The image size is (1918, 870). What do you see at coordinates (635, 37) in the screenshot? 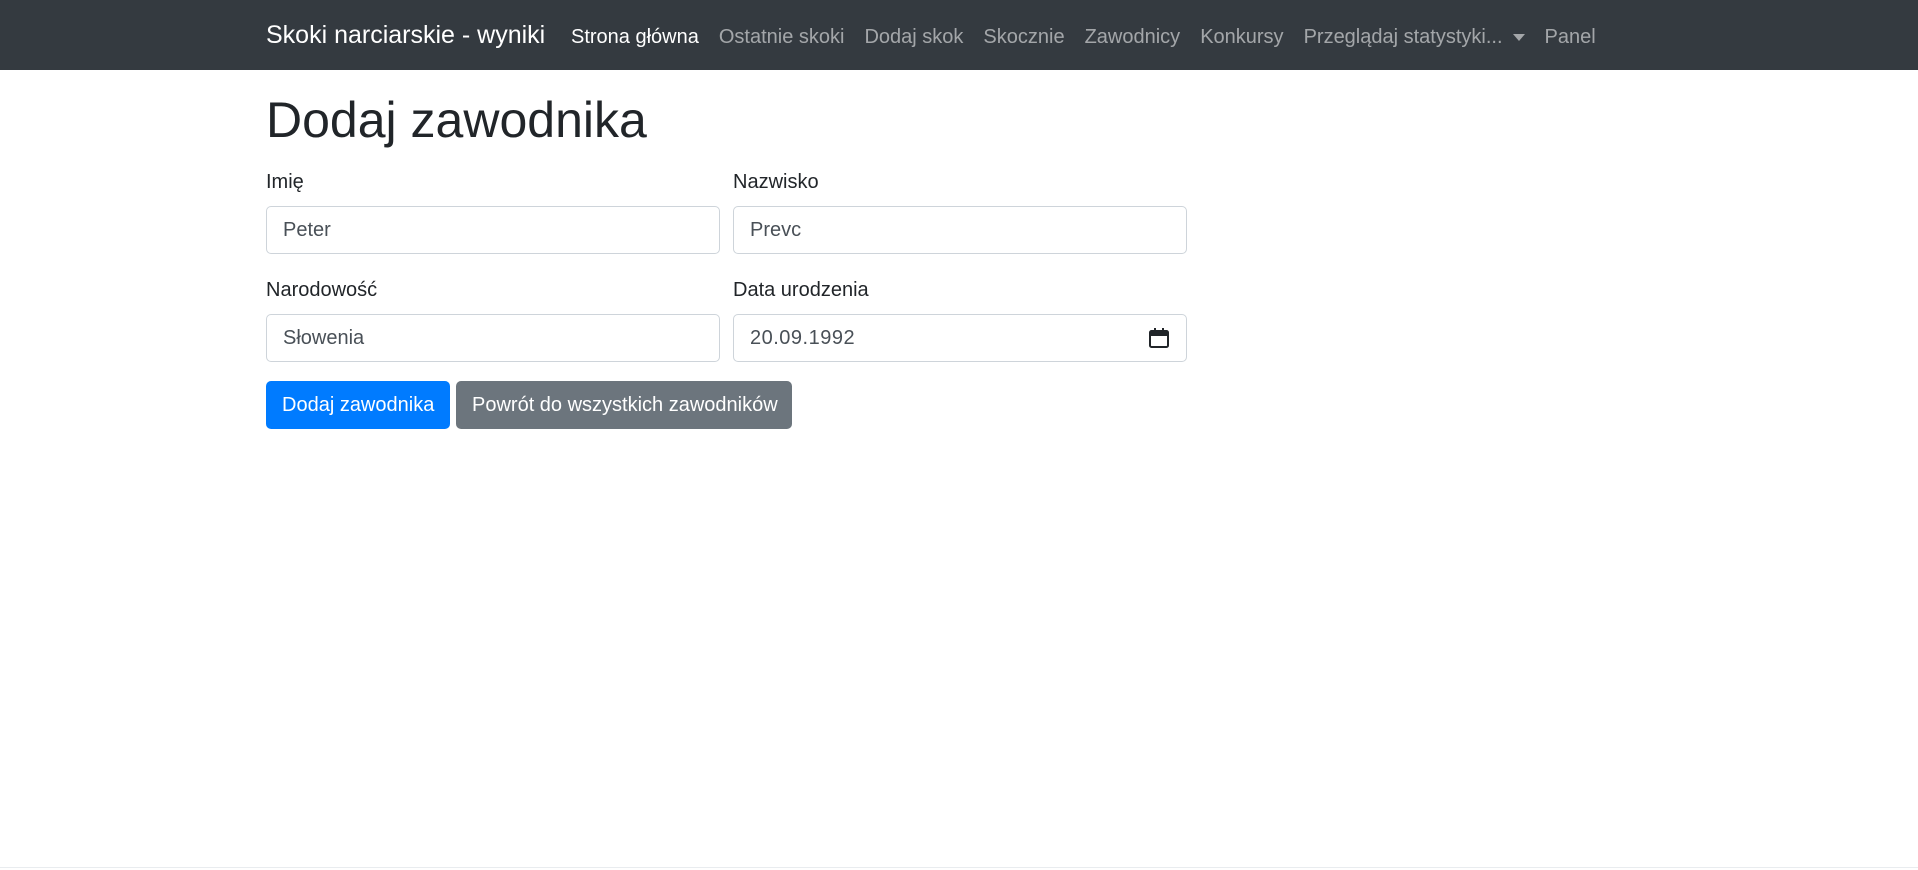
I see `nav-item-label: Strona główna` at bounding box center [635, 37].